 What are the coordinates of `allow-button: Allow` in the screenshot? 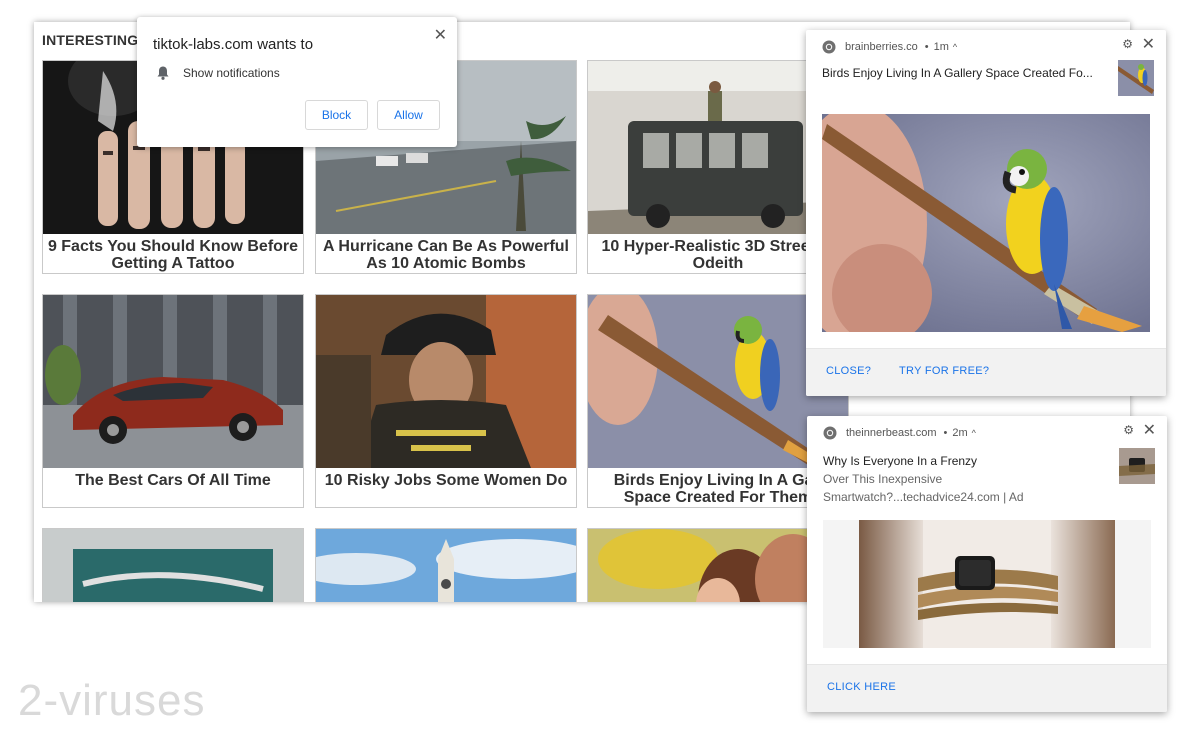 It's located at (408, 115).